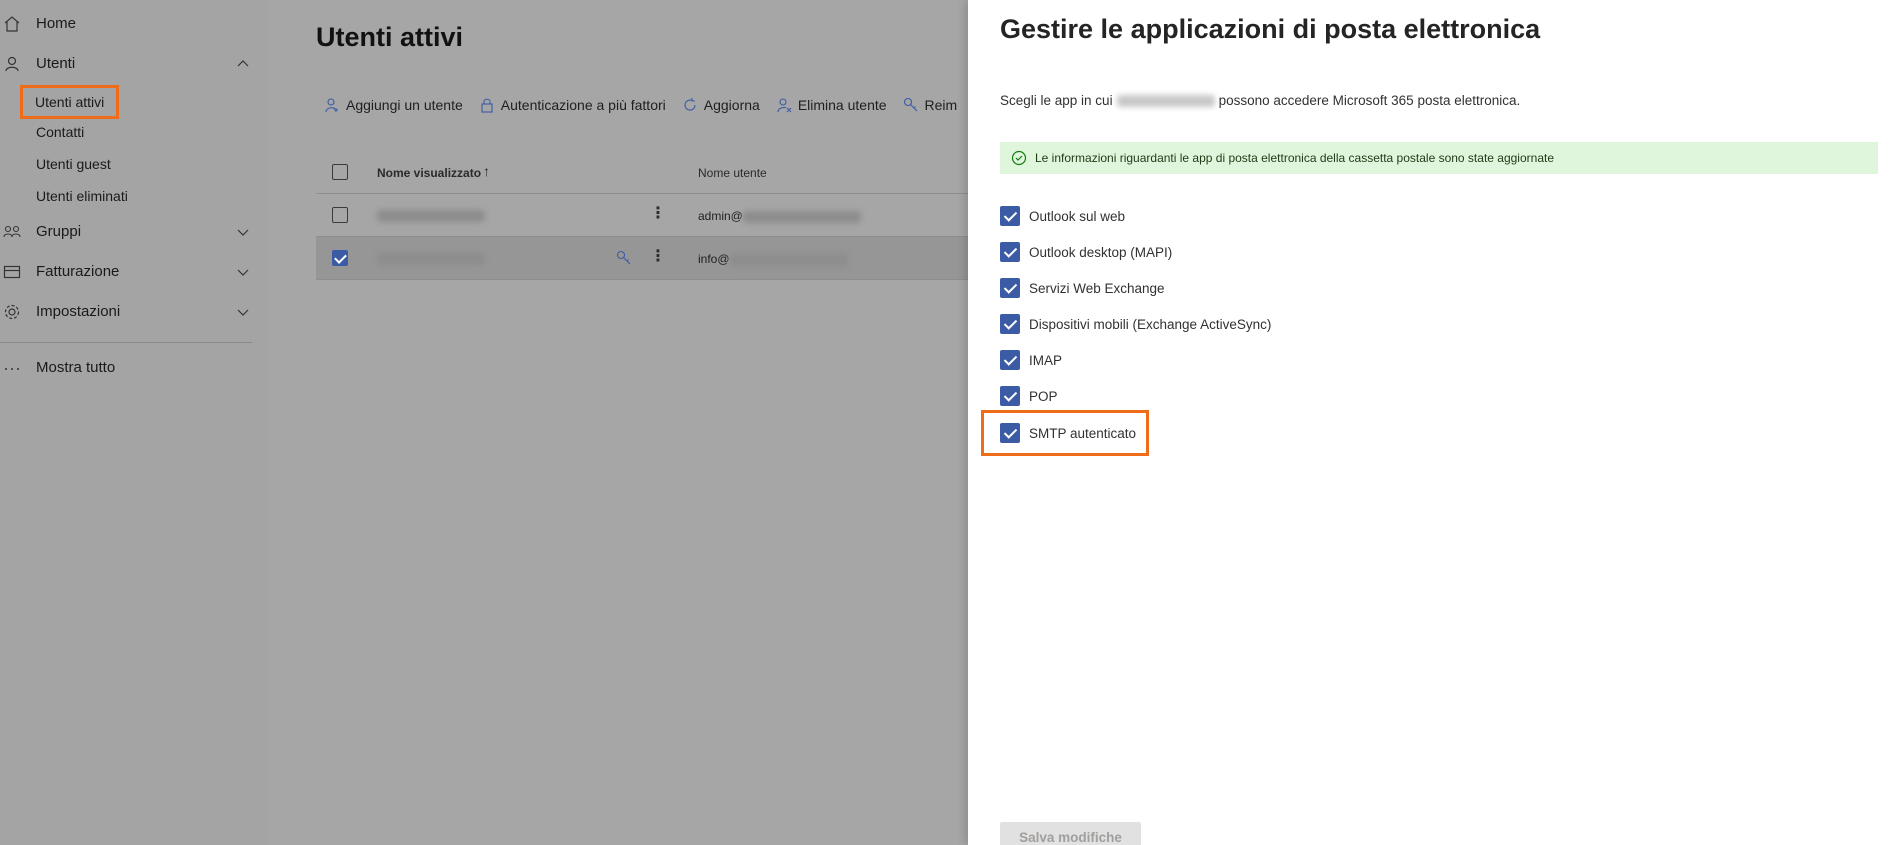  I want to click on refresh-icon, so click(690, 104).